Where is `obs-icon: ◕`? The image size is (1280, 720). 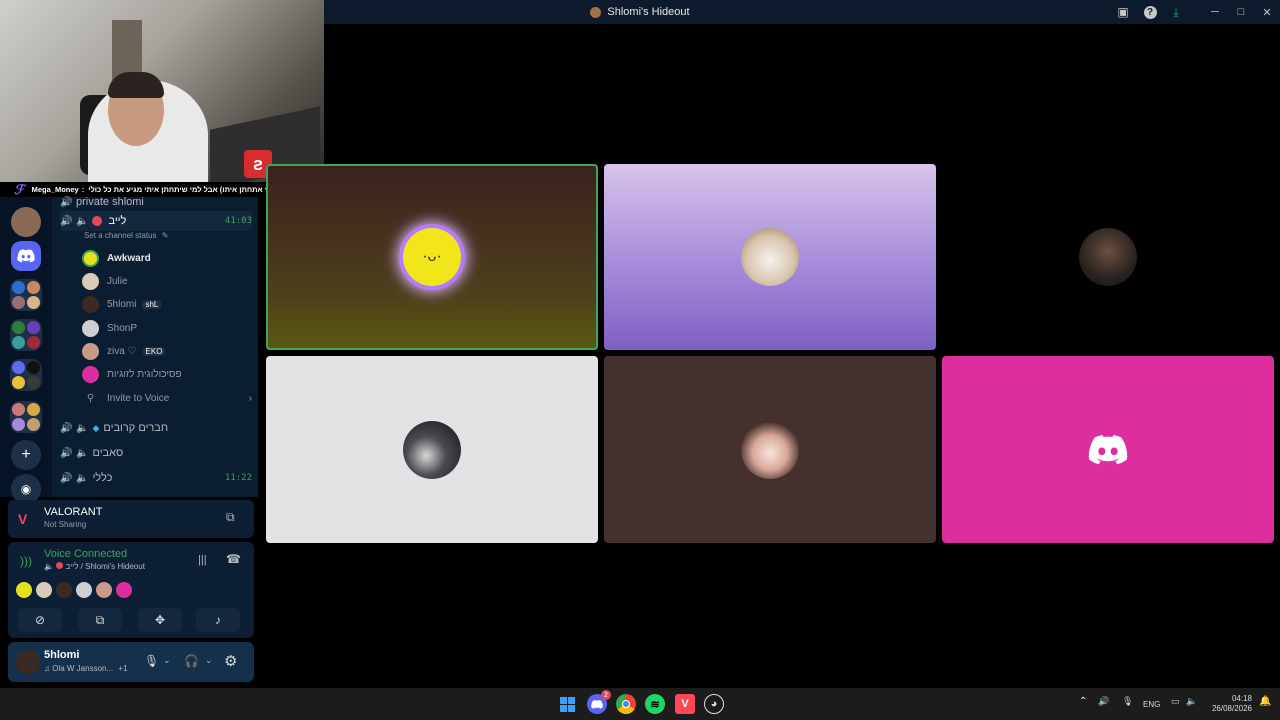
obs-icon: ◕ is located at coordinates (714, 704).